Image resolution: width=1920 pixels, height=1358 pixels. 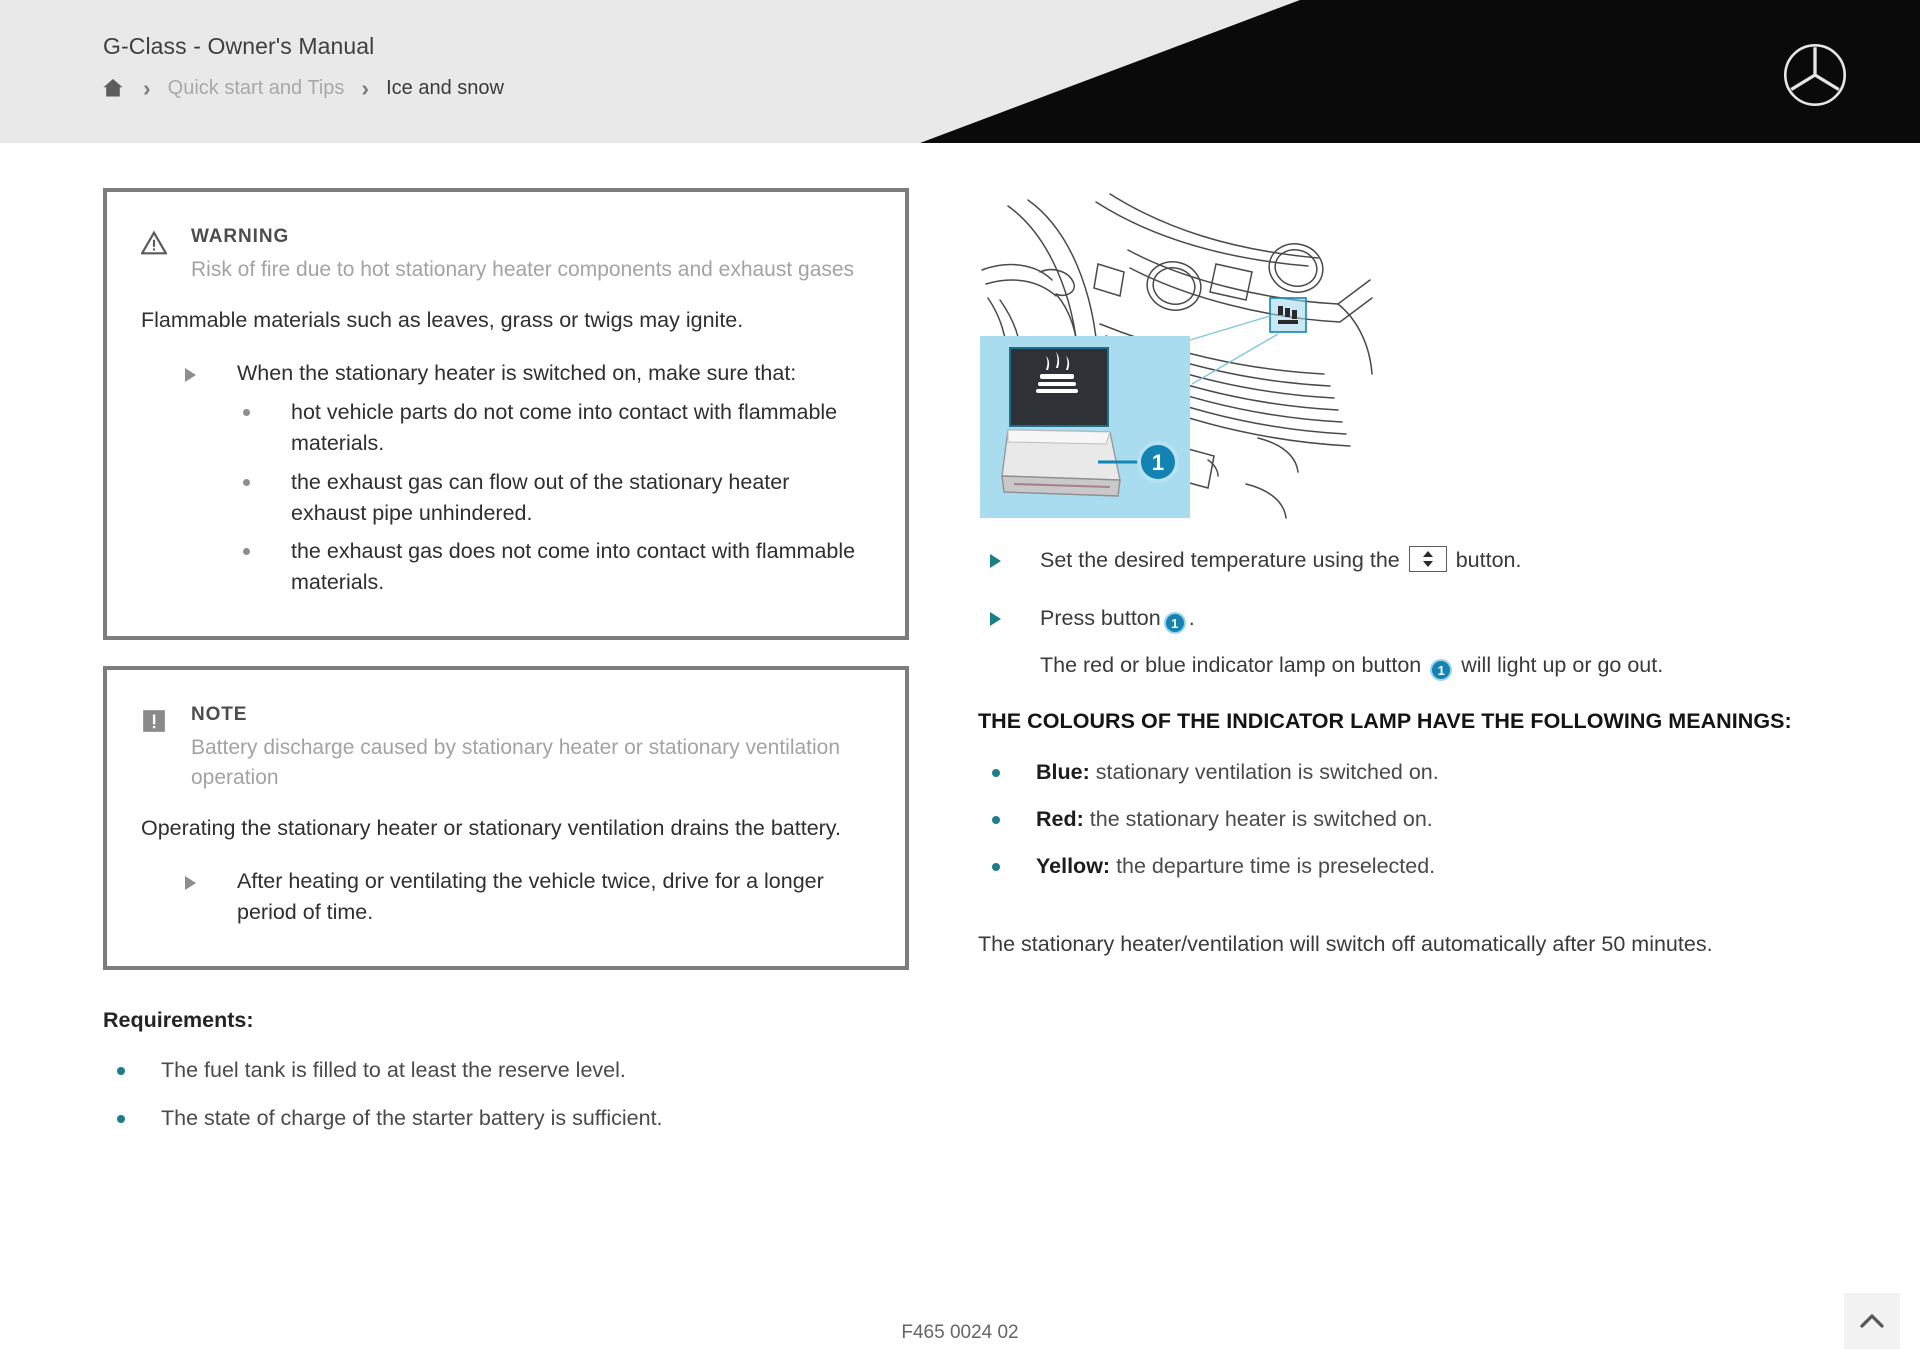 I want to click on breadcrumb-item-quick-start: Quick start and Tips, so click(x=256, y=88).